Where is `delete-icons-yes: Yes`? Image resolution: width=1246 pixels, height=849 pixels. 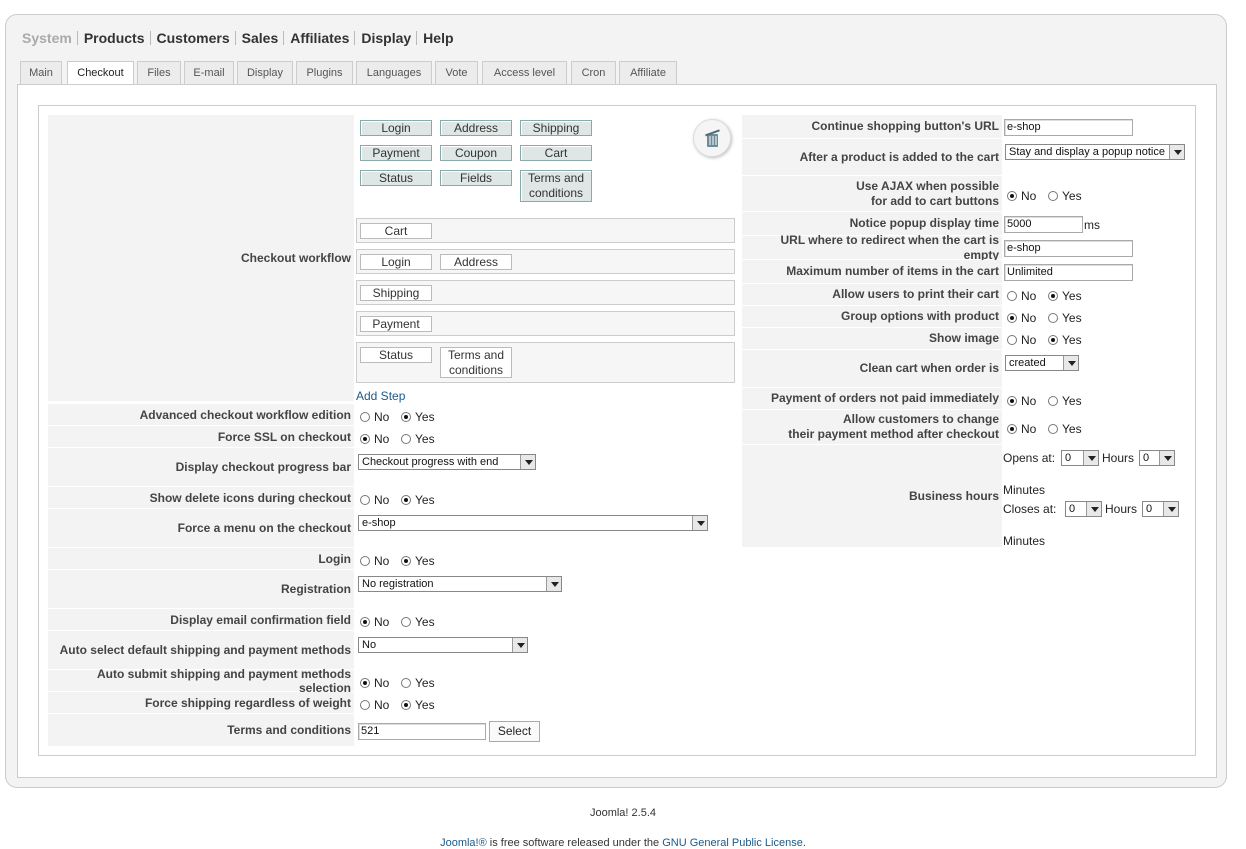 delete-icons-yes: Yes is located at coordinates (418, 500).